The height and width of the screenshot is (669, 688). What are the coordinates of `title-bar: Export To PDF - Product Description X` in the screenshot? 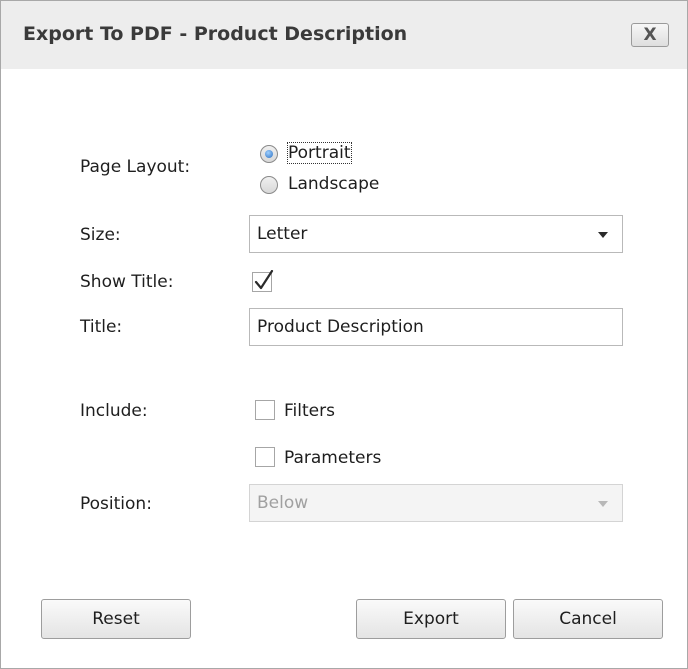 It's located at (344, 35).